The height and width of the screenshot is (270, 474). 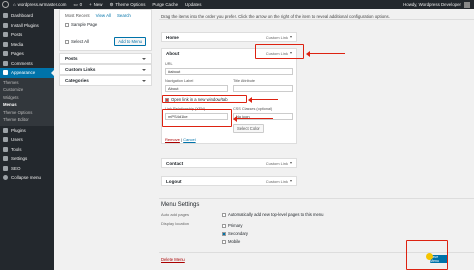 What do you see at coordinates (67, 41) in the screenshot?
I see `select-all-checkbox` at bounding box center [67, 41].